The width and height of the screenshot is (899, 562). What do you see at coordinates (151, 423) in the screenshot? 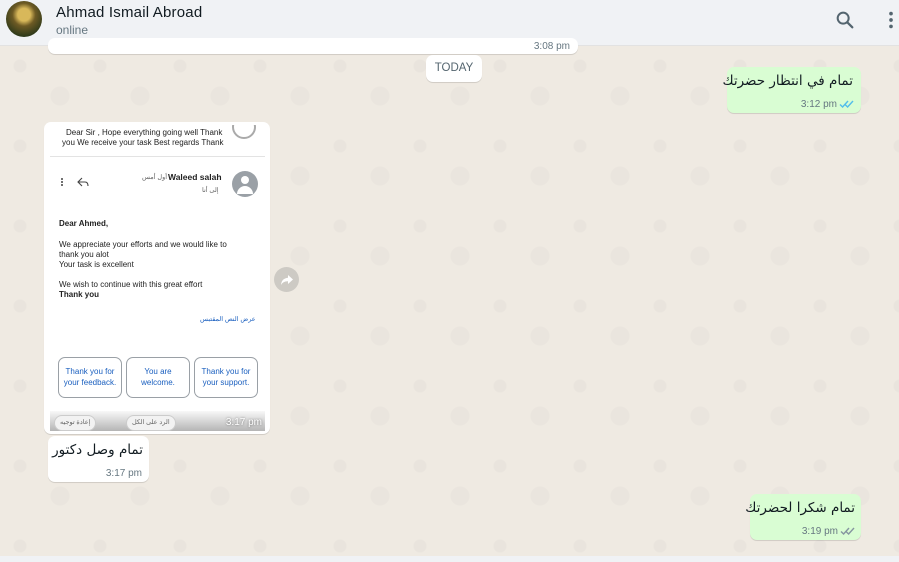
I see `reply-all-pill: الرد على الكل` at bounding box center [151, 423].